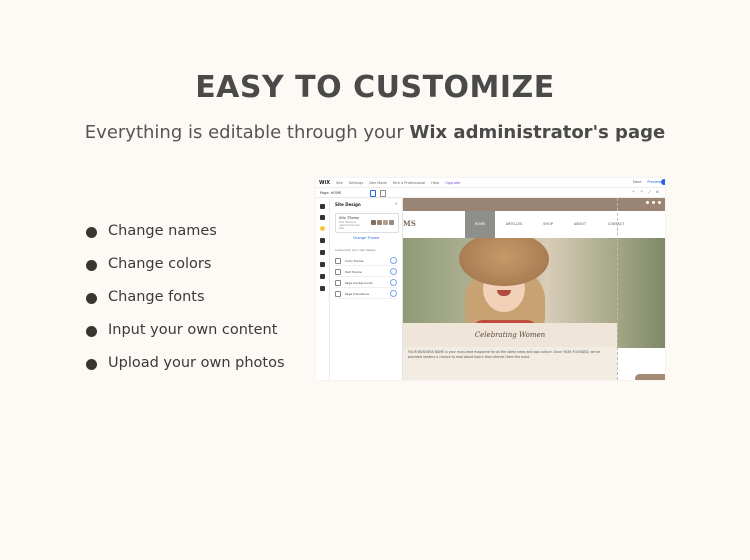  I want to click on image-icon, so click(338, 282).